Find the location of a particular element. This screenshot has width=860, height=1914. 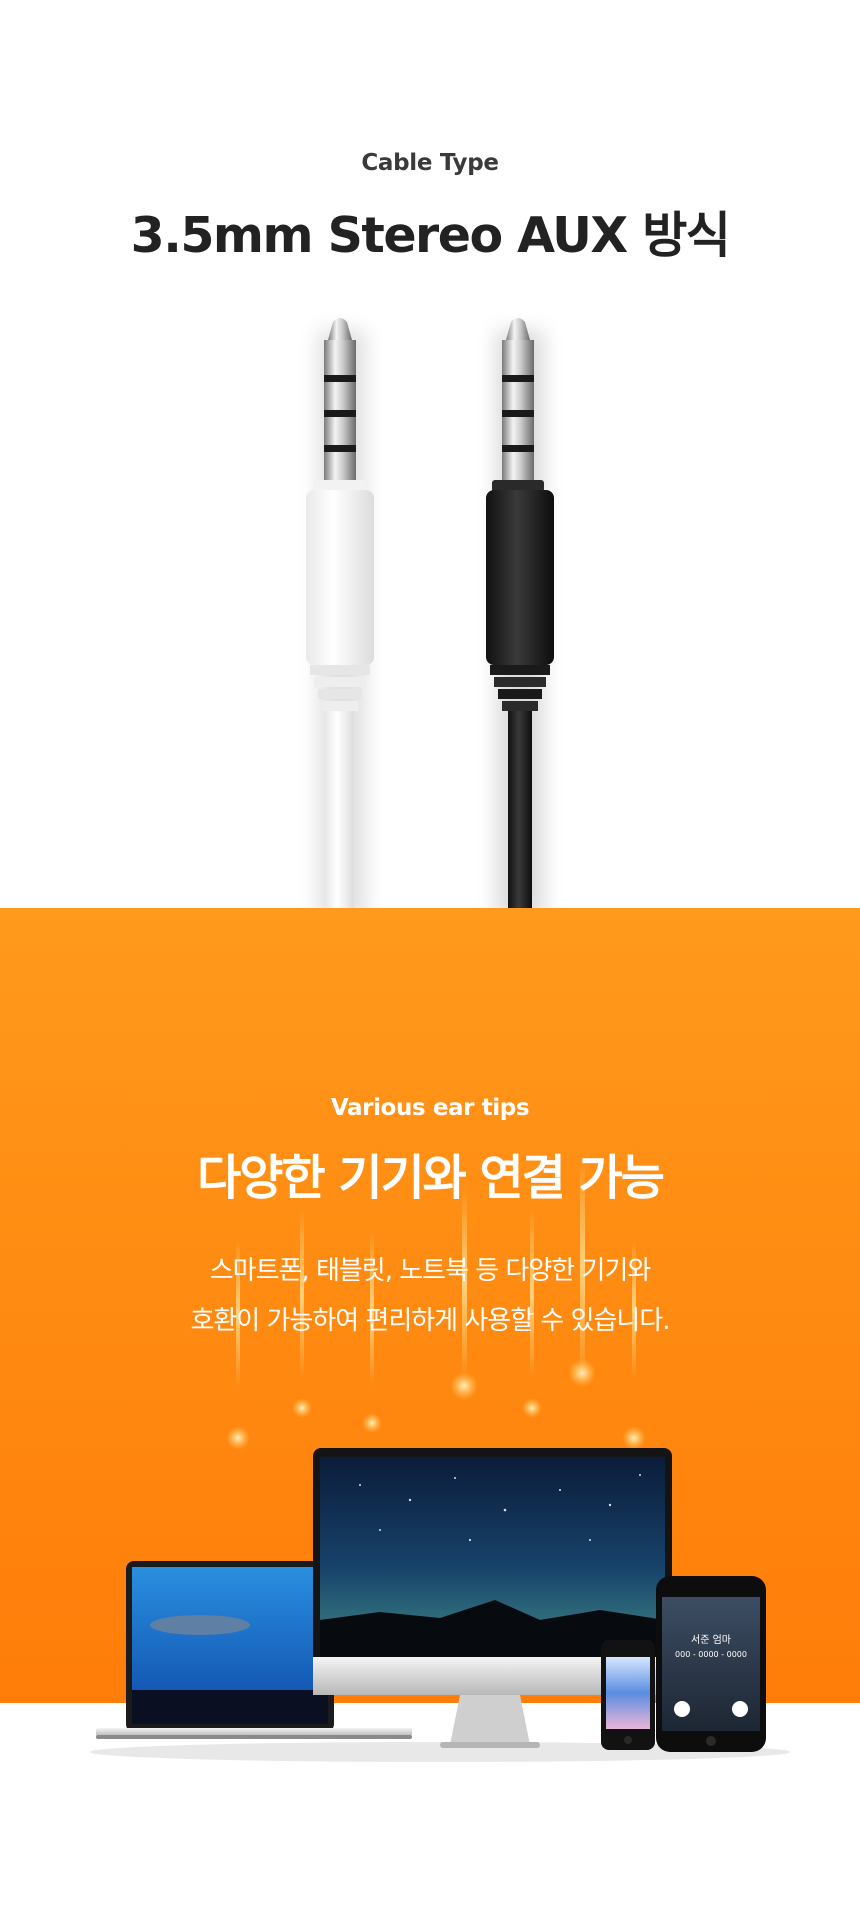

description-line-1: 스마트폰, 태블릿, 노트북 등 다양한 기기와 is located at coordinates (430, 1271).